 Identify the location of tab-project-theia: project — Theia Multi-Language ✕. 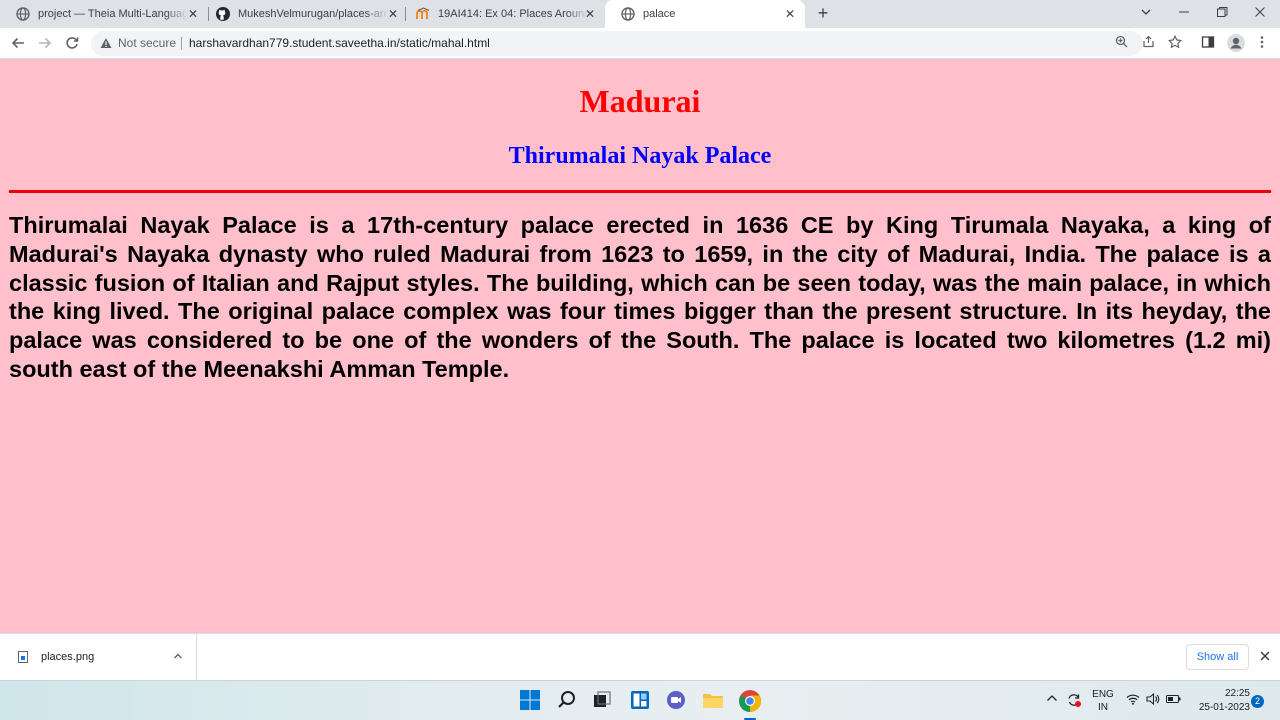
(104, 14).